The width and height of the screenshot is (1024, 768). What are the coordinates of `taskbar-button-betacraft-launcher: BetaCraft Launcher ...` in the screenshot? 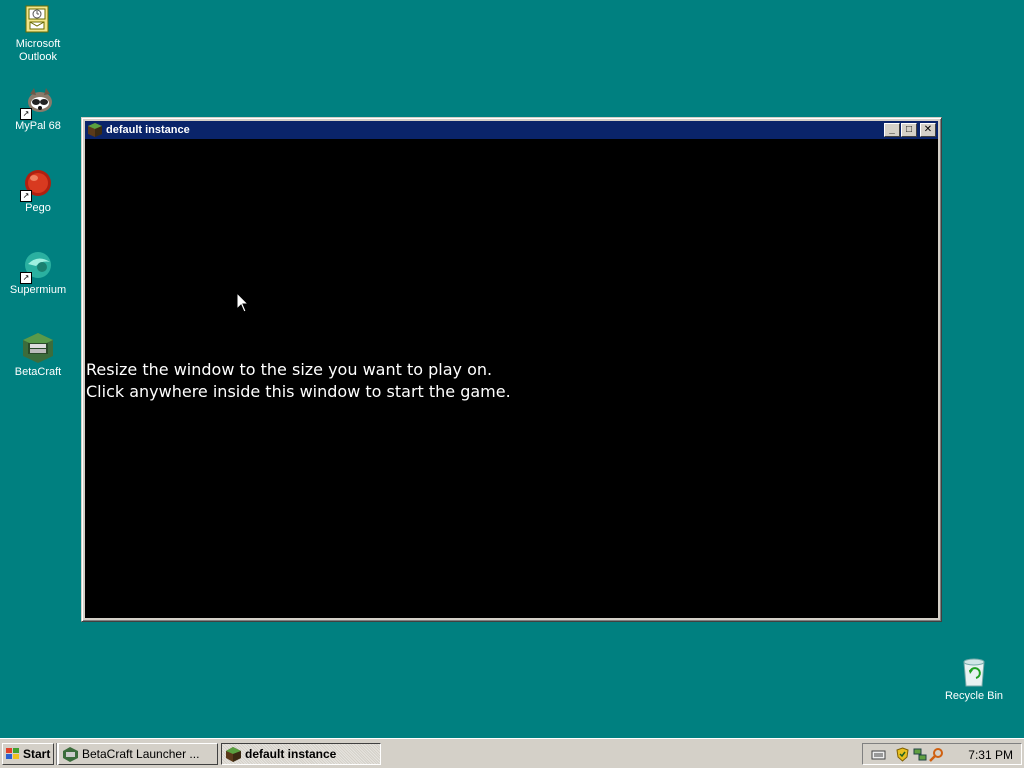 It's located at (138, 754).